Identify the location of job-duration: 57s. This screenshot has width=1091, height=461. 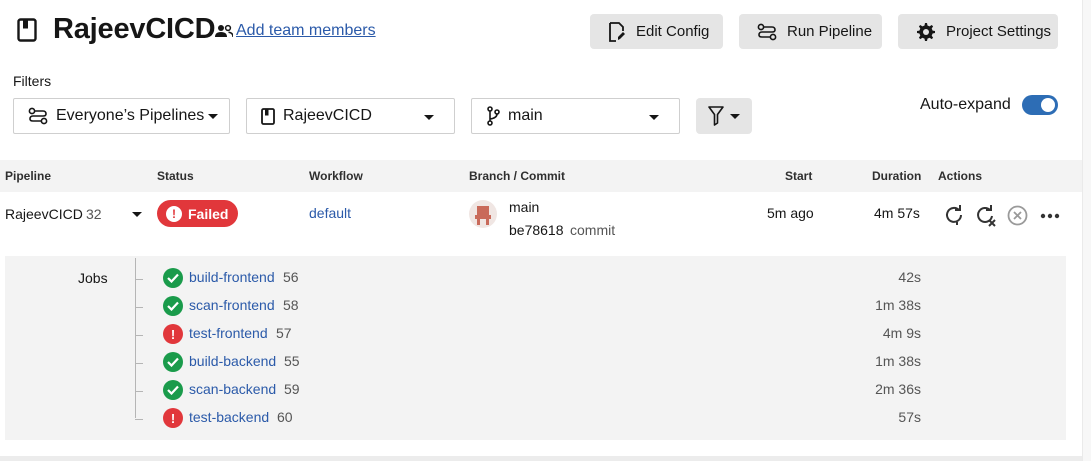
(909, 417).